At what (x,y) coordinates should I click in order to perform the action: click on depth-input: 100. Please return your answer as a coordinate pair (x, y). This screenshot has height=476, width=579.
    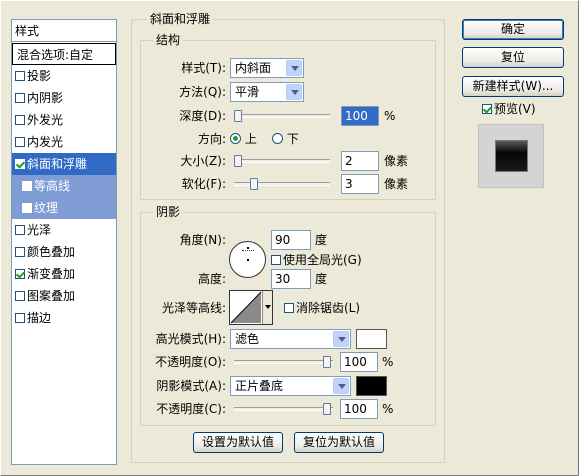
    Looking at the image, I should click on (360, 116).